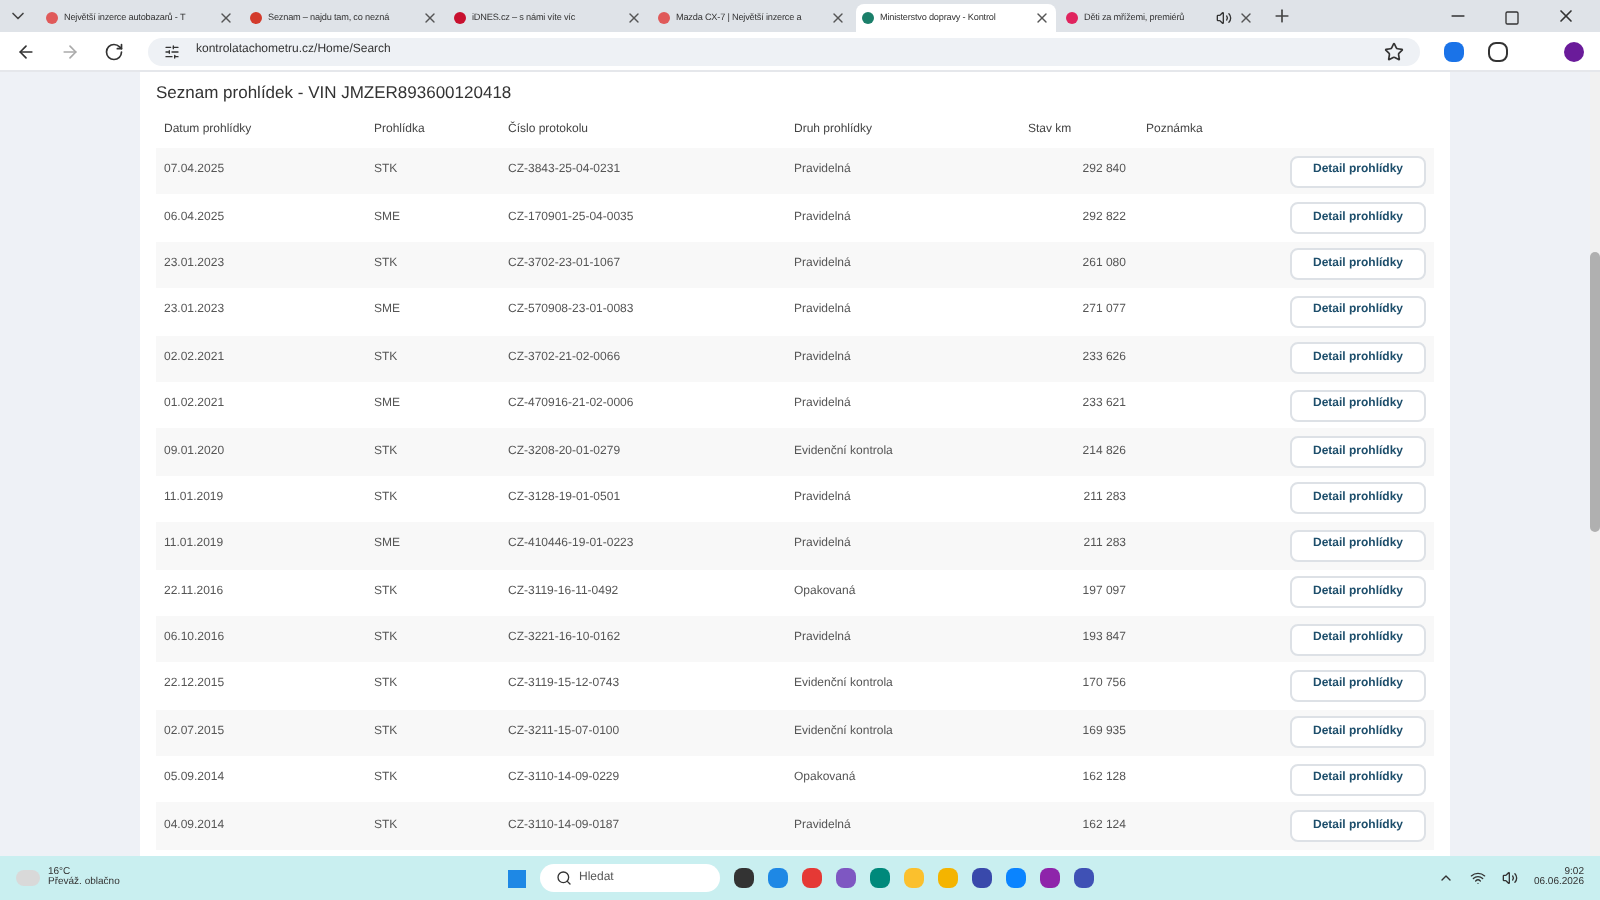  Describe the element at coordinates (172, 51) in the screenshot. I see `site-info-icon` at that location.